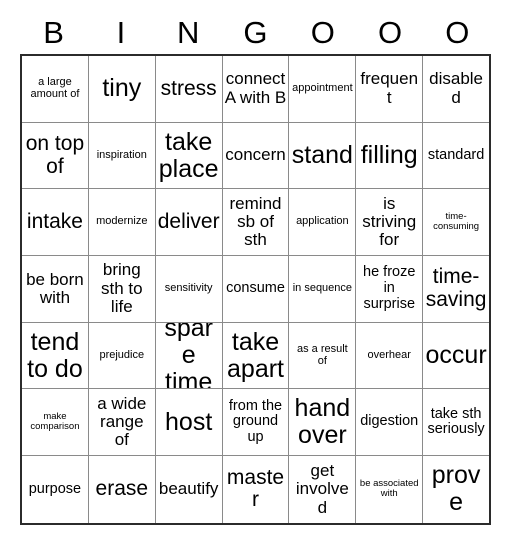 Image resolution: width=511 pixels, height=544 pixels. I want to click on bingo-cell: modernize, so click(122, 222).